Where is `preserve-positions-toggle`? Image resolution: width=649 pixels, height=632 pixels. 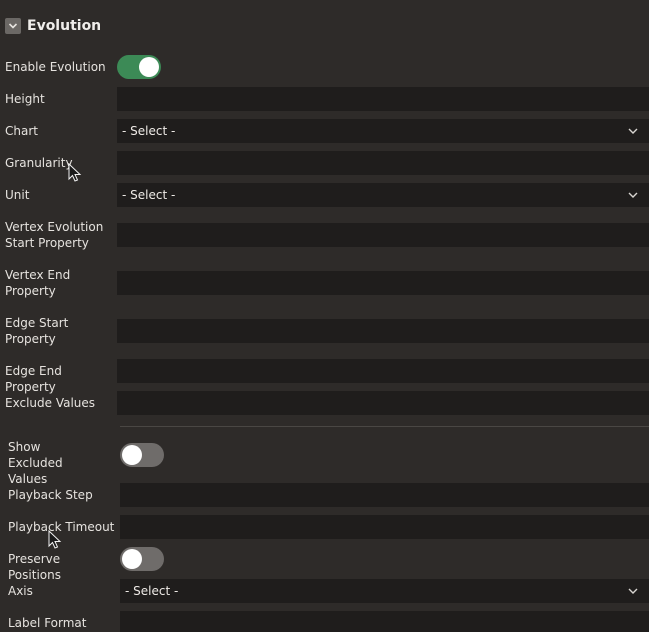
preserve-positions-toggle is located at coordinates (142, 559).